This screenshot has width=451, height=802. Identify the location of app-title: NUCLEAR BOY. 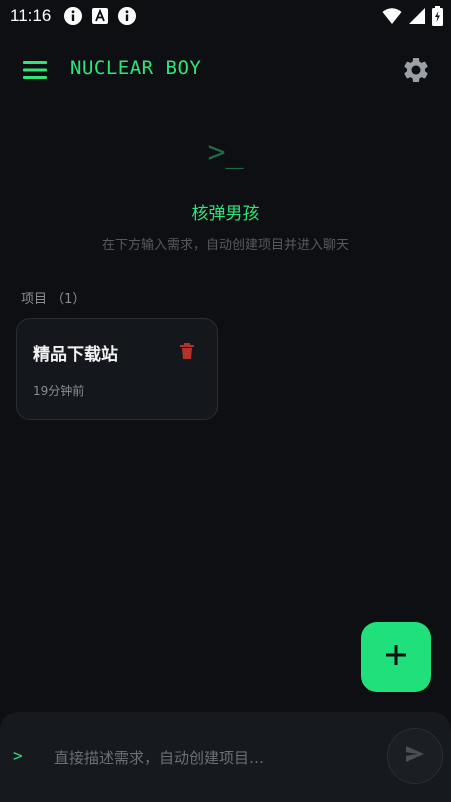
(136, 68).